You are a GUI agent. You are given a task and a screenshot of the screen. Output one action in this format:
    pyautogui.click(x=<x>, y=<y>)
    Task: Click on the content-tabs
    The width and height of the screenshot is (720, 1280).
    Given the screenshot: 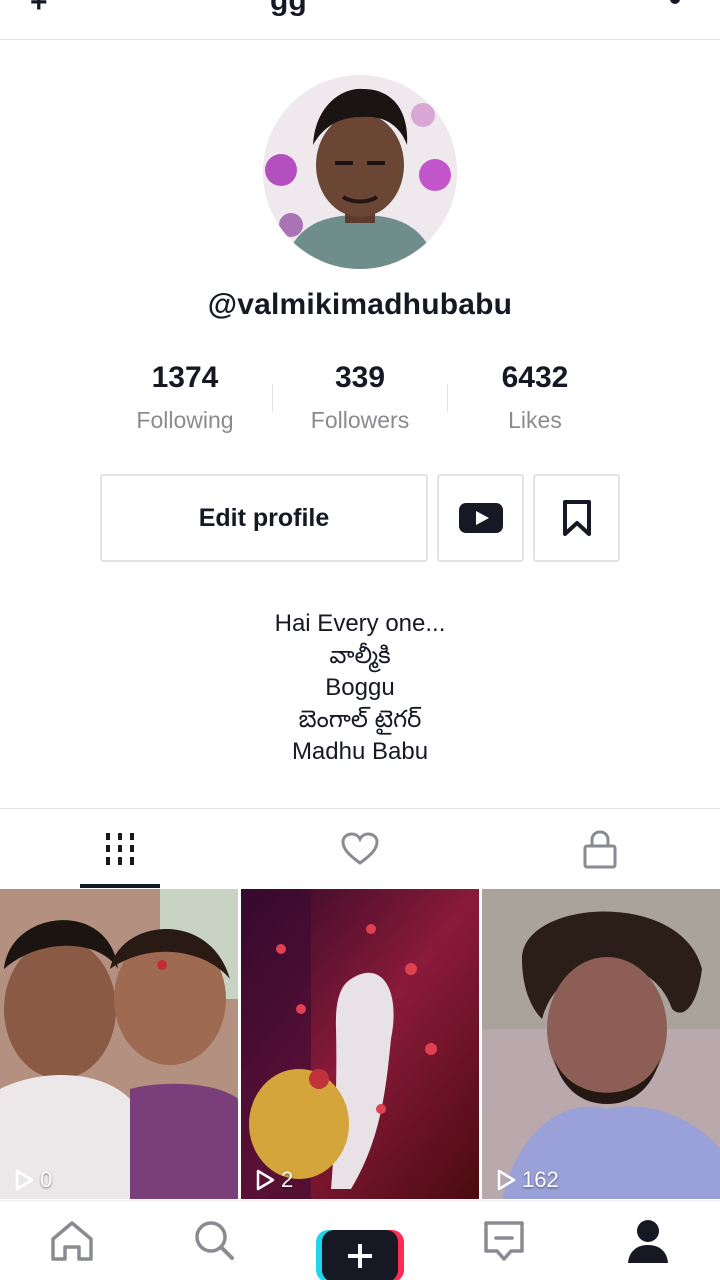 What is the action you would take?
    pyautogui.click(x=360, y=848)
    